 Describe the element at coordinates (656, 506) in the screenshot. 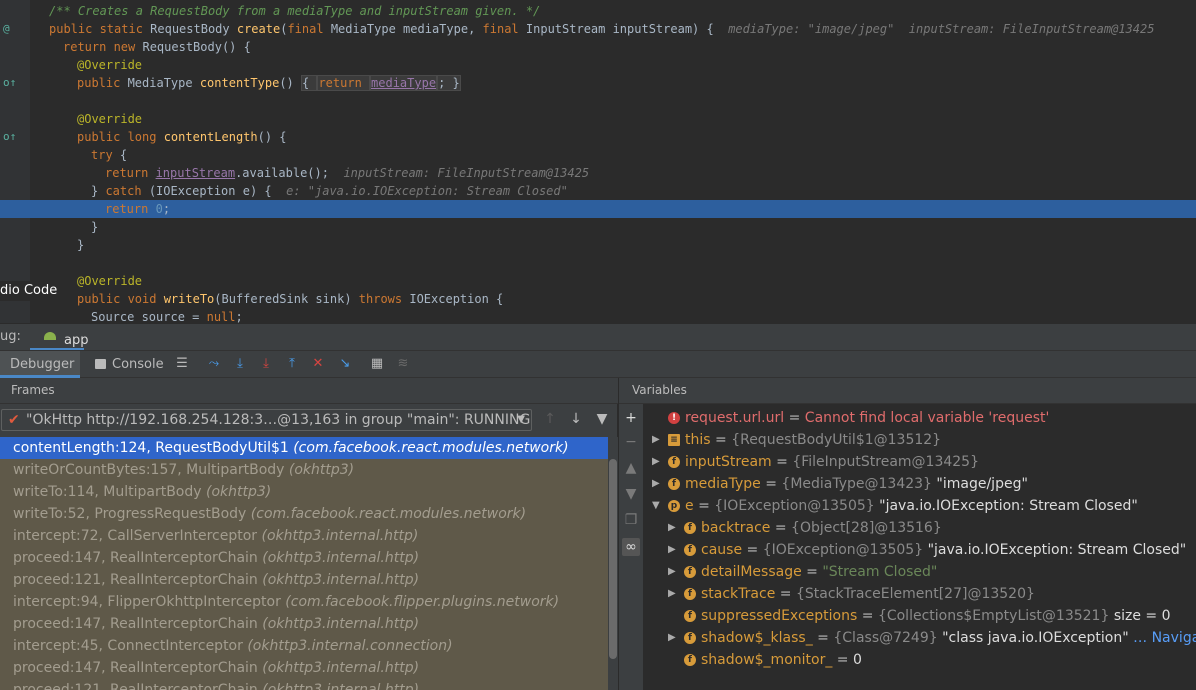

I see `collapse-arrow-icon: ▼` at that location.